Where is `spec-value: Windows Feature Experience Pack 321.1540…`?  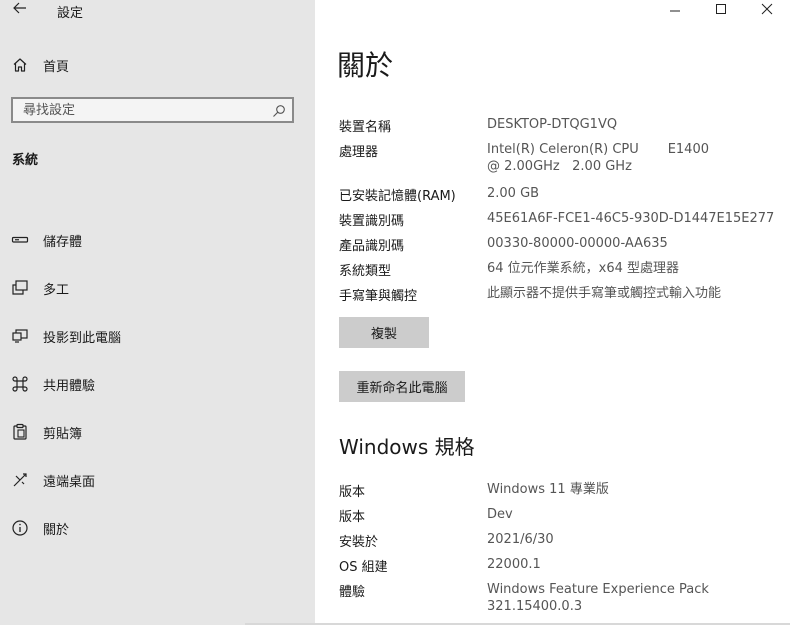 spec-value: Windows Feature Experience Pack 321.1540… is located at coordinates (598, 598).